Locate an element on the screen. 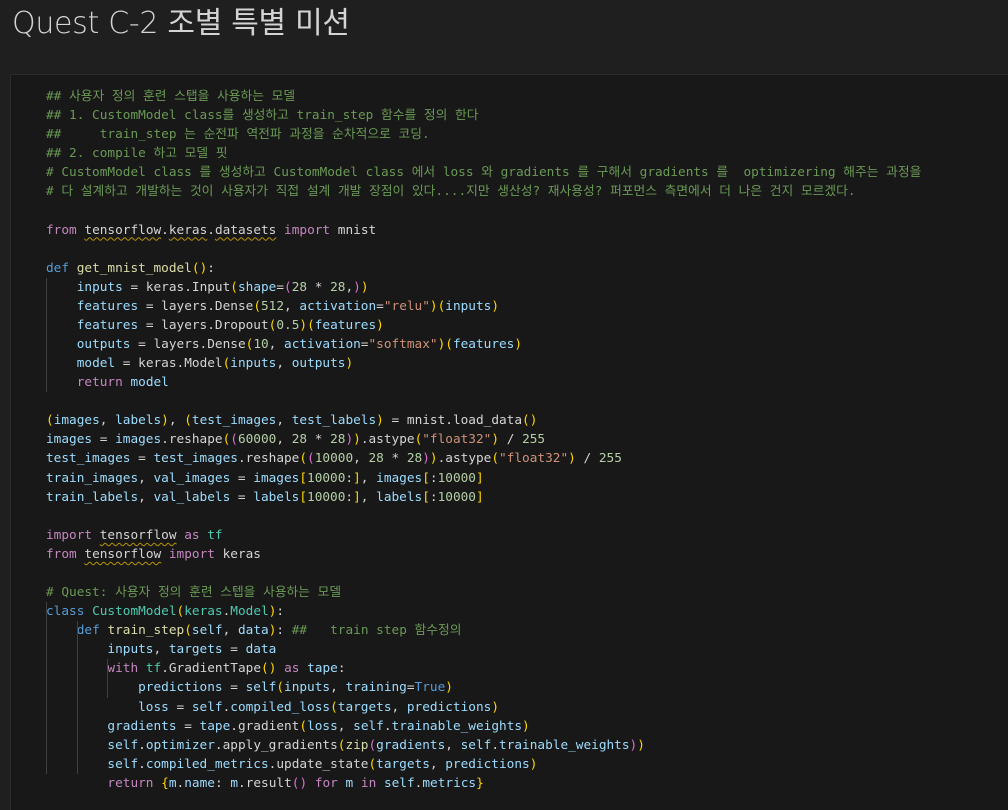  code-line: features = layers.Dropout(0.5)(features) is located at coordinates (483, 325).